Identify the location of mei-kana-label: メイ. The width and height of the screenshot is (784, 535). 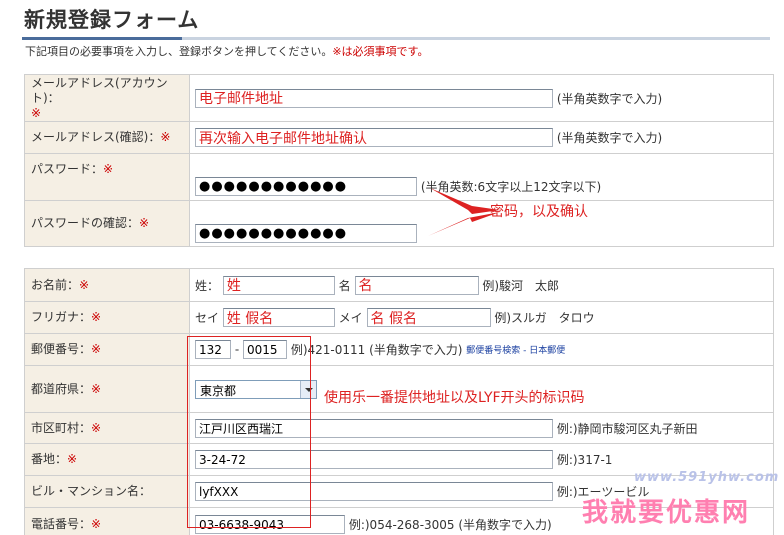
(350, 318).